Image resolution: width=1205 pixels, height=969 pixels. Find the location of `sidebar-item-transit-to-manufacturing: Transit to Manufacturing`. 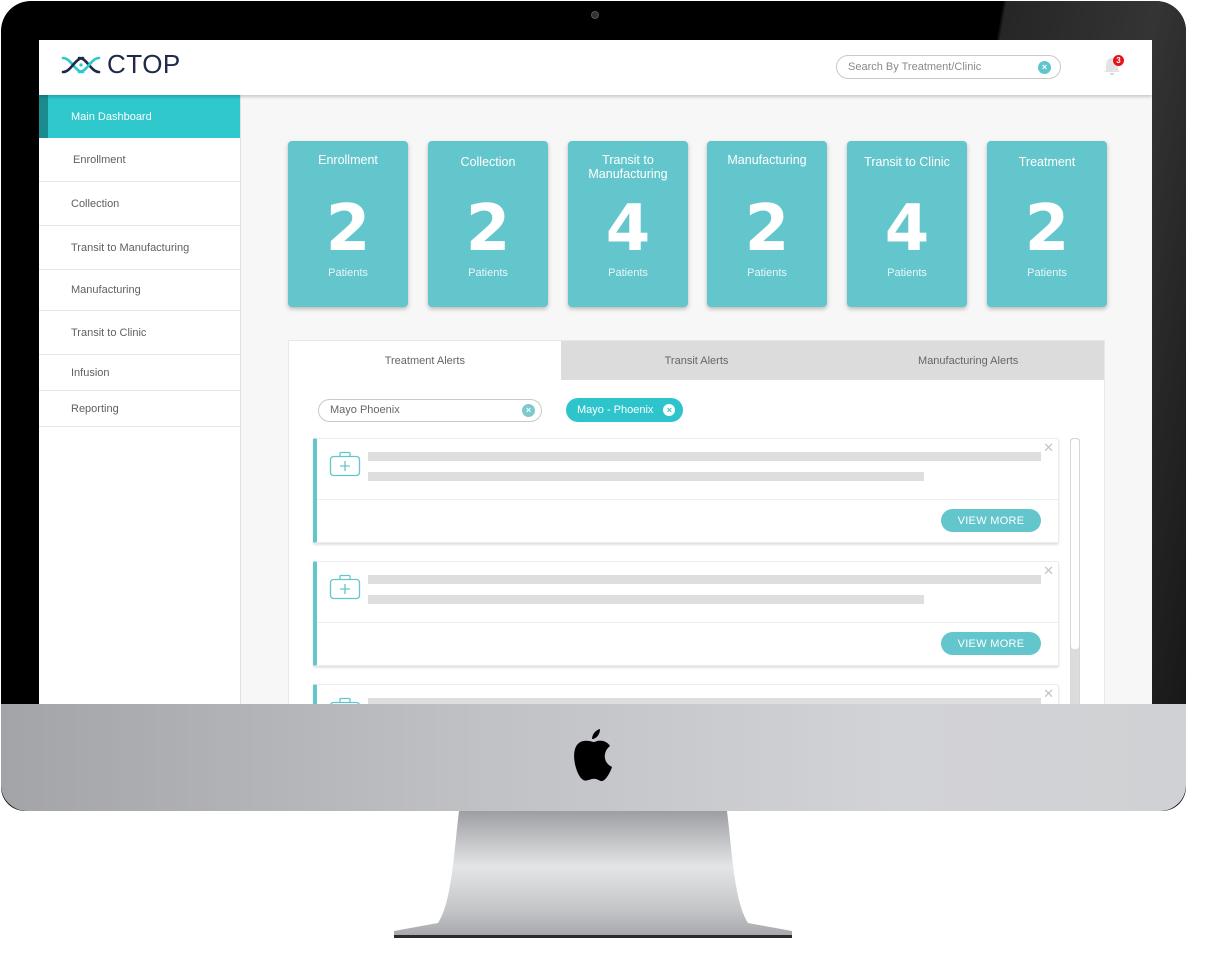

sidebar-item-transit-to-manufacturing: Transit to Manufacturing is located at coordinates (139, 248).